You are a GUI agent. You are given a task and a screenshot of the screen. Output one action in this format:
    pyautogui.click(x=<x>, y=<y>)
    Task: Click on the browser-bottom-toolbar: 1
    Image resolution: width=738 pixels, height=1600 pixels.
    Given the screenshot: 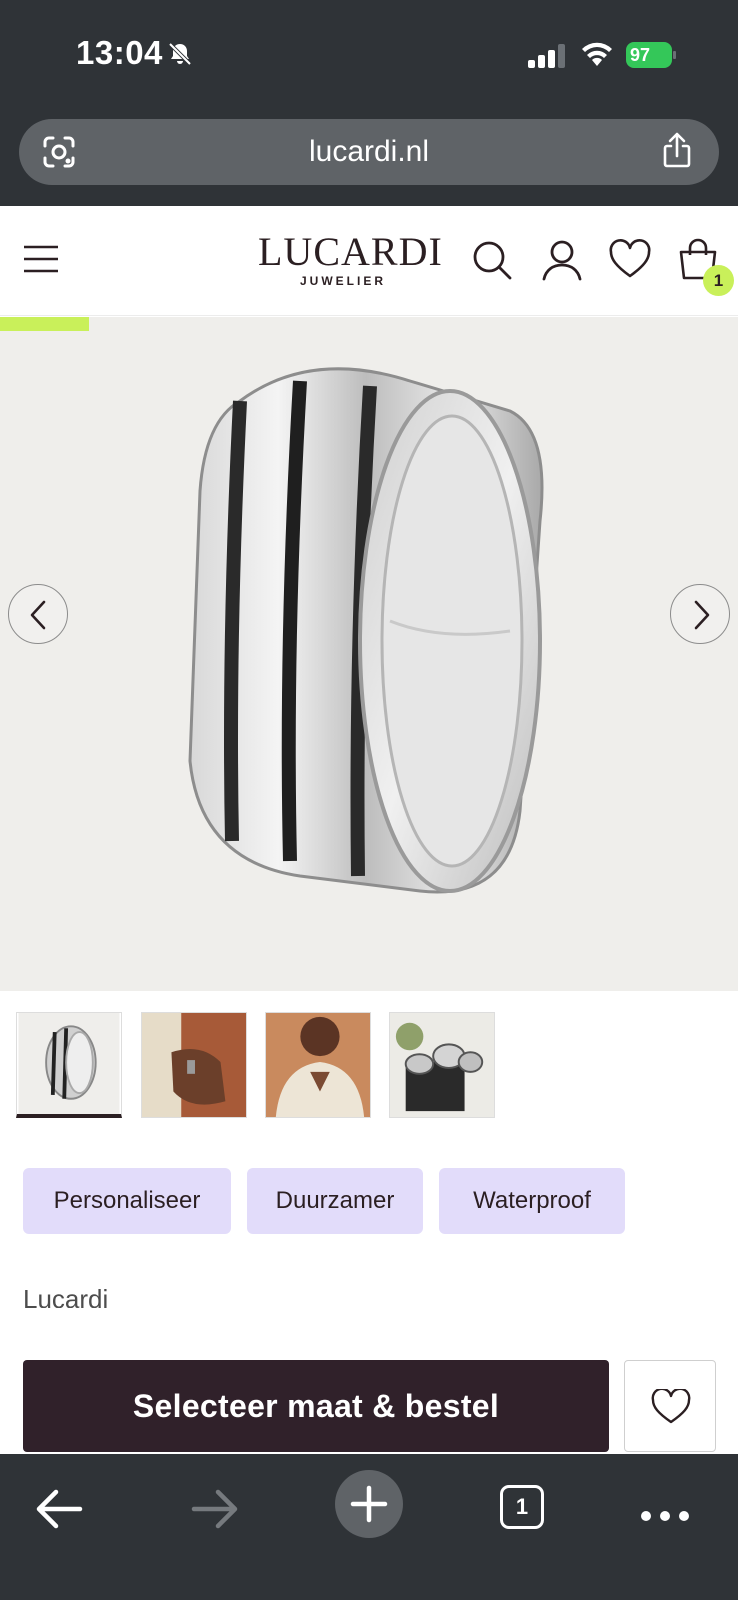 What is the action you would take?
    pyautogui.click(x=369, y=1527)
    